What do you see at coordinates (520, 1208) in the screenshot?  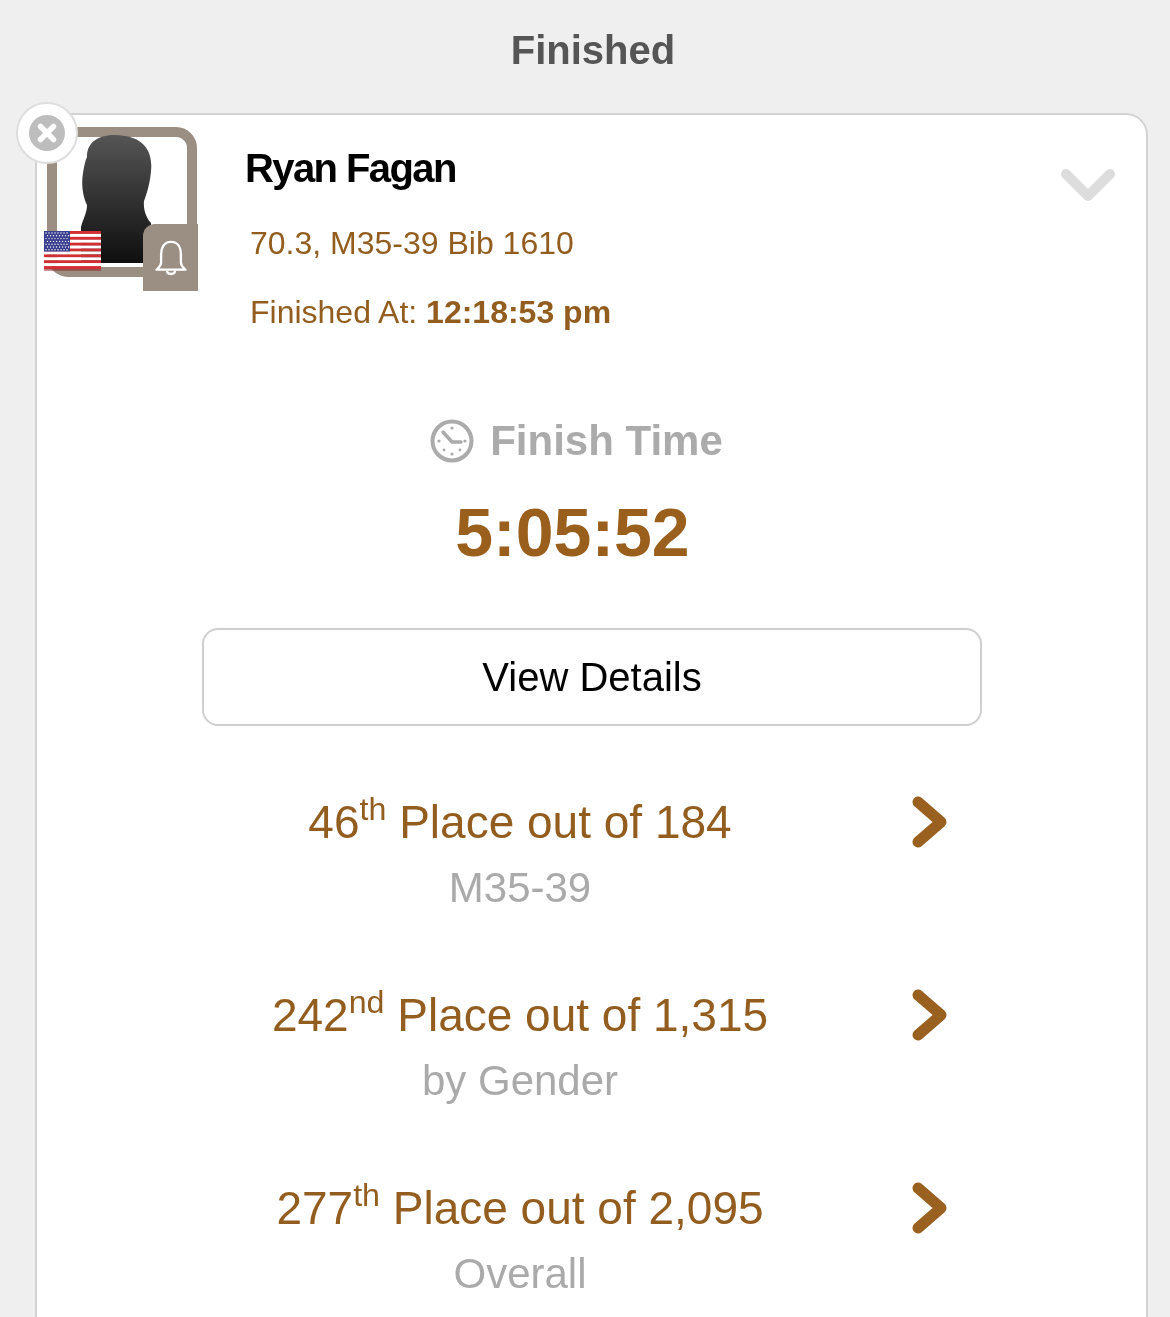 I see `place-text: 277$^{th}$ Place out of 2,095` at bounding box center [520, 1208].